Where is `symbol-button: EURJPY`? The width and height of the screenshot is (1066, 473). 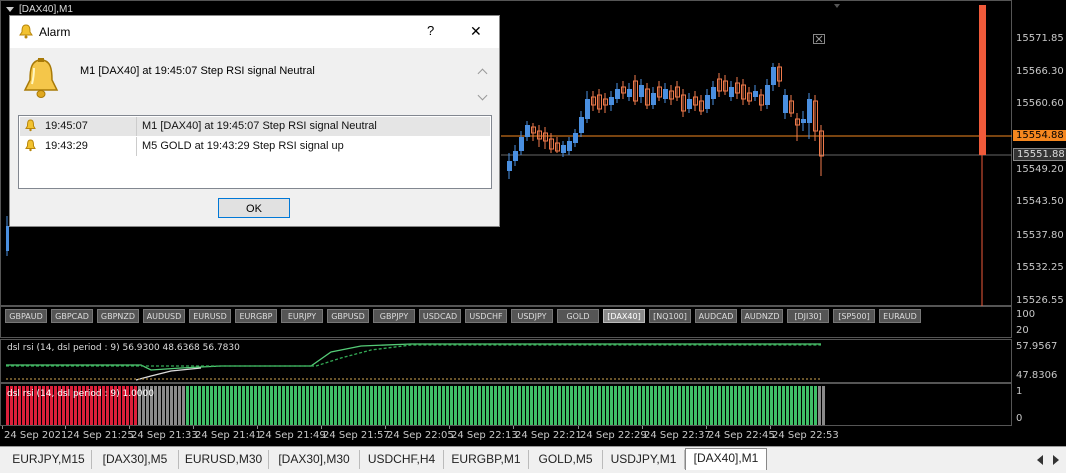
symbol-button: EURJPY is located at coordinates (302, 316).